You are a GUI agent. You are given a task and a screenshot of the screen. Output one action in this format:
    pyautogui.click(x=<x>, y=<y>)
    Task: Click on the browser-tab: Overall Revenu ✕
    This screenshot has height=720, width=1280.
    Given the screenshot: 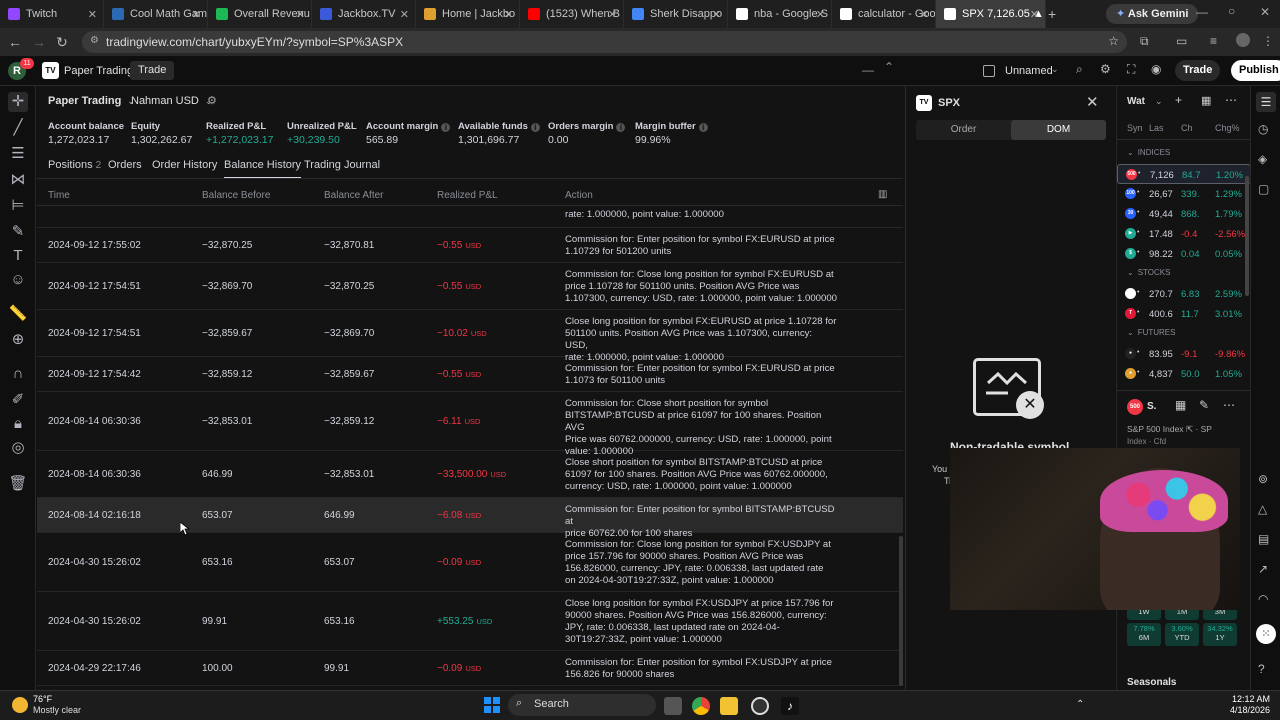 What is the action you would take?
    pyautogui.click(x=260, y=14)
    